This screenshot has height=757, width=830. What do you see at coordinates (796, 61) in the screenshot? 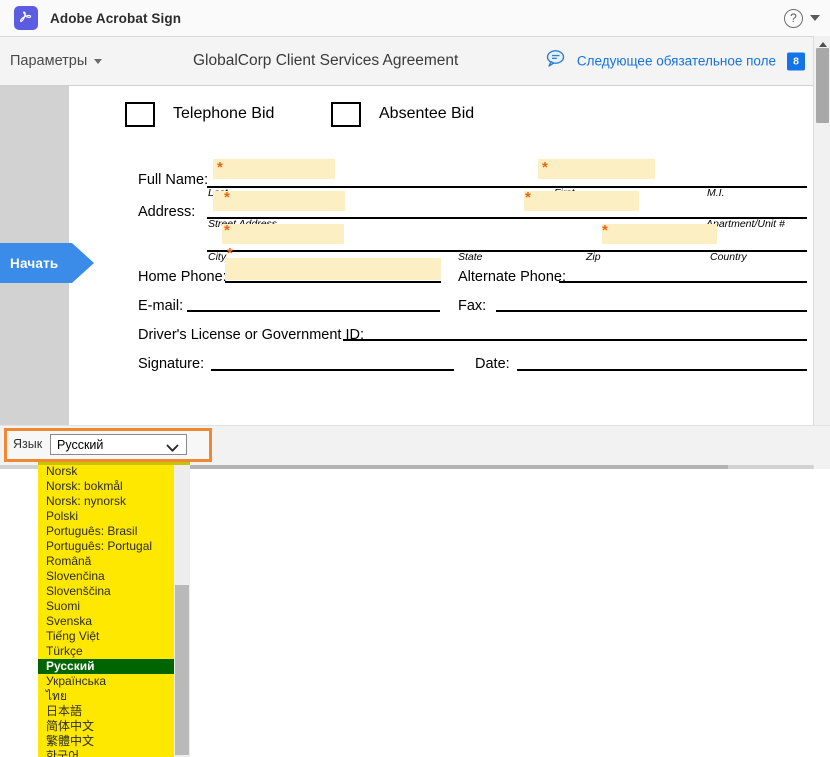
I see `required-field-count-badge: 8` at bounding box center [796, 61].